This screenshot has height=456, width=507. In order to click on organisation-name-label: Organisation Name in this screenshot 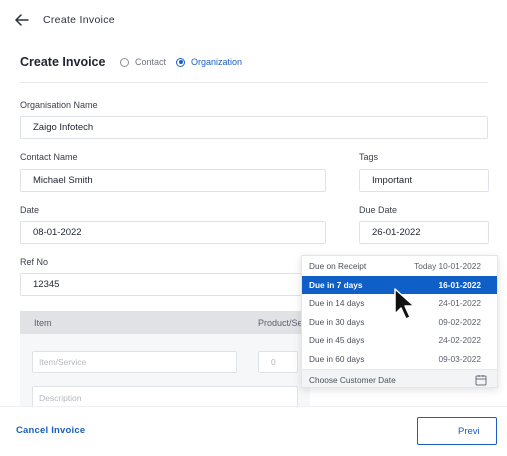, I will do `click(59, 105)`.